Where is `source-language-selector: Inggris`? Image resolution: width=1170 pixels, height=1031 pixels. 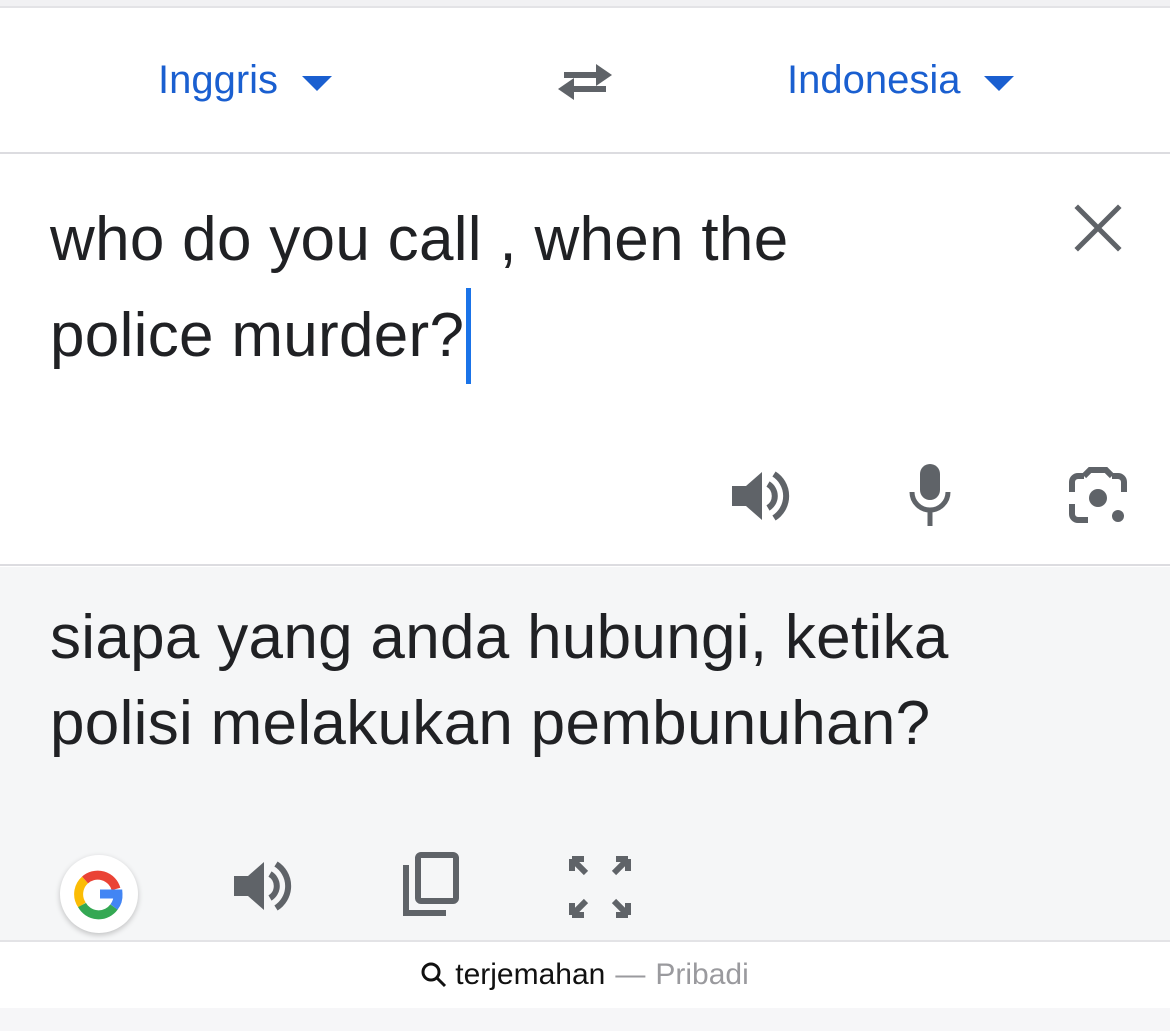
source-language-selector: Inggris is located at coordinates (245, 80).